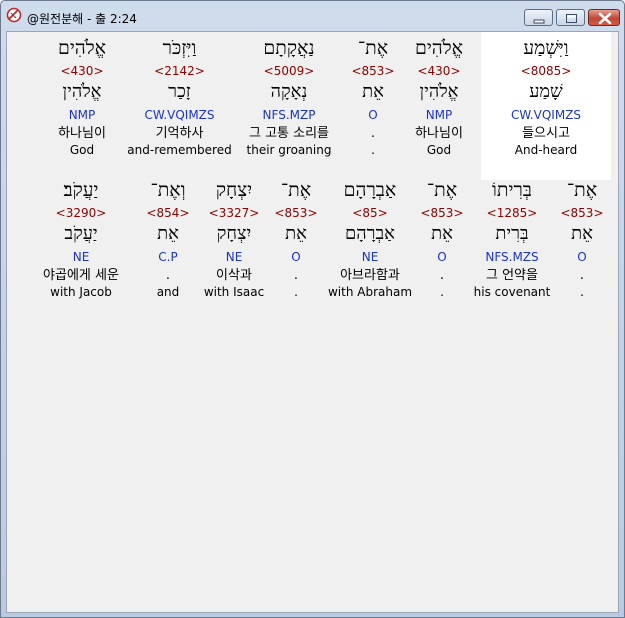 This screenshot has width=625, height=618. Describe the element at coordinates (312, 16) in the screenshot. I see `title-bar: @원전분해 - 출 2:24` at that location.